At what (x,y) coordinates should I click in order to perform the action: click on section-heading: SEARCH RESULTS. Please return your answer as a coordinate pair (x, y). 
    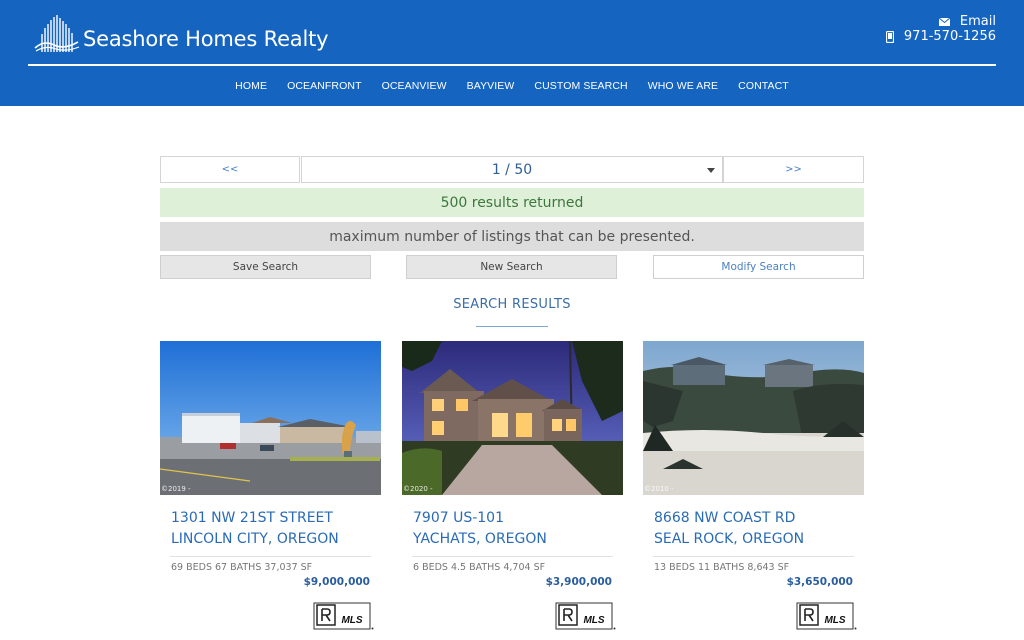
    Looking at the image, I should click on (512, 304).